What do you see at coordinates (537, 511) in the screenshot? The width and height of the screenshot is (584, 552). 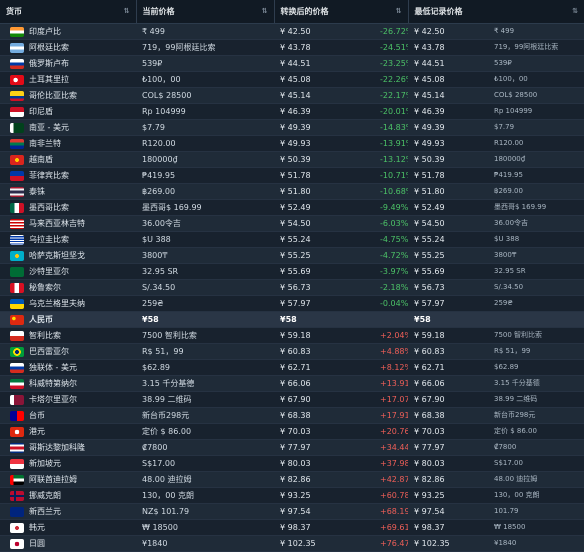 I see `lowest-original-price: 101.79` at bounding box center [537, 511].